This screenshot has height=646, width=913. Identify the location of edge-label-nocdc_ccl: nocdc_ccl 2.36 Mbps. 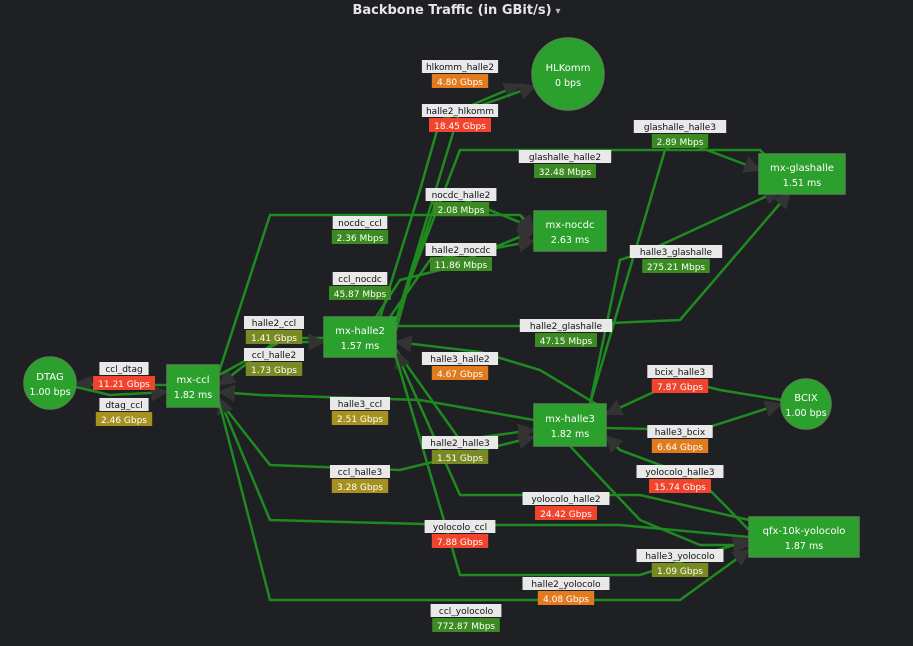
(360, 230).